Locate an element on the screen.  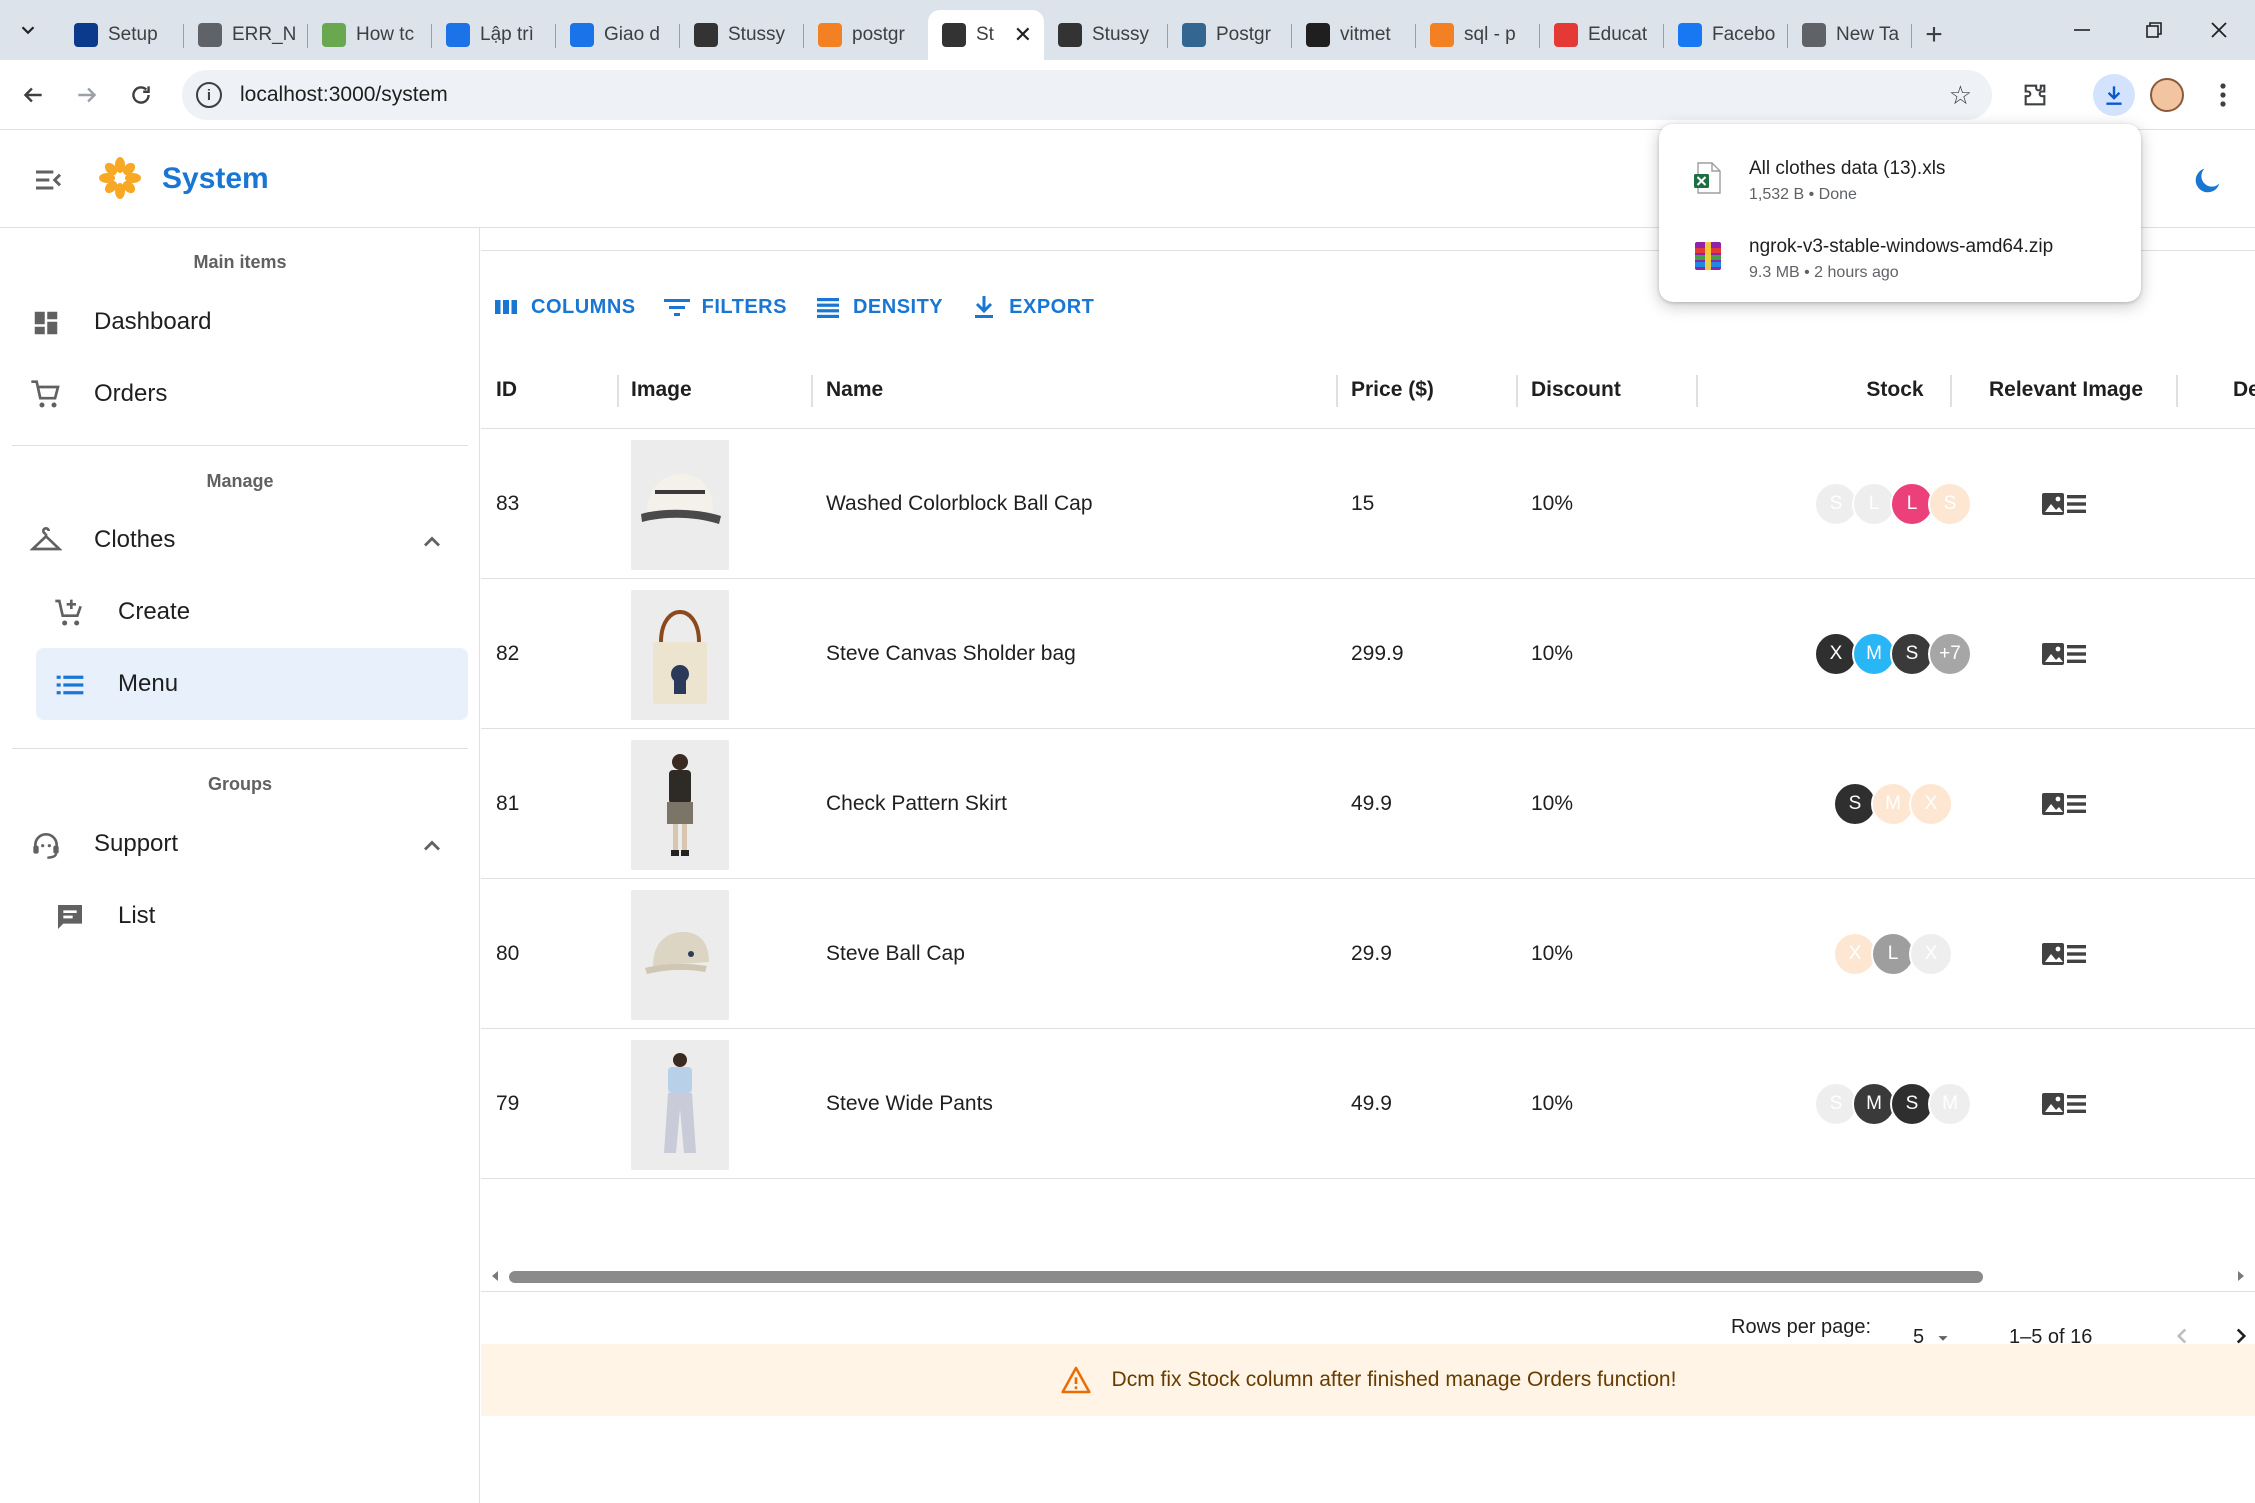
browser-tab: ERR_N is located at coordinates (246, 35).